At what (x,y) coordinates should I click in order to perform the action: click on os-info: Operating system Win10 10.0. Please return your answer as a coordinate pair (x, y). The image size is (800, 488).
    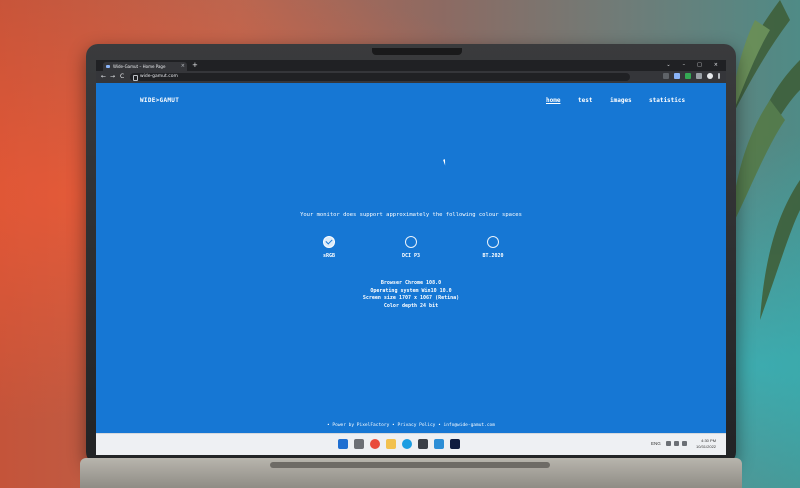
    Looking at the image, I should click on (411, 290).